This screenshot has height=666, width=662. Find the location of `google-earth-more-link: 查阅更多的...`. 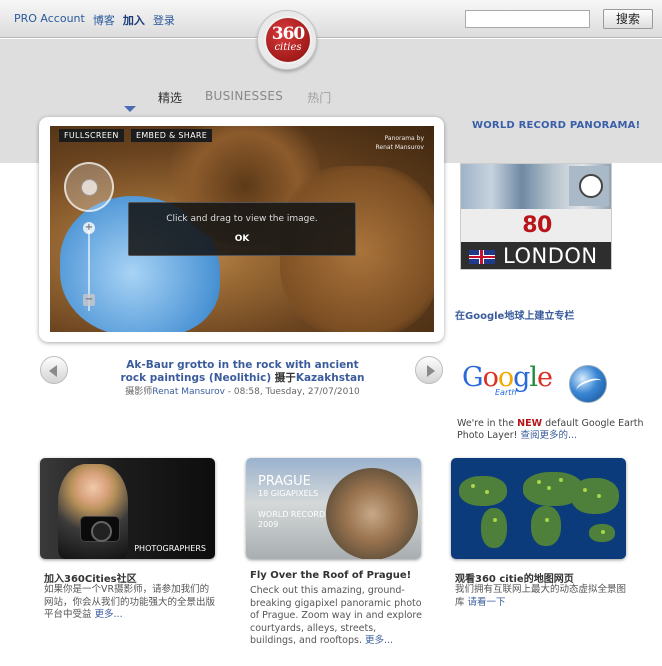

google-earth-more-link: 查阅更多的... is located at coordinates (548, 435).